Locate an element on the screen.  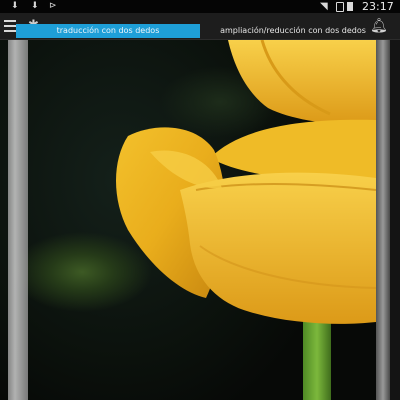
menu-icon is located at coordinates (10, 25).